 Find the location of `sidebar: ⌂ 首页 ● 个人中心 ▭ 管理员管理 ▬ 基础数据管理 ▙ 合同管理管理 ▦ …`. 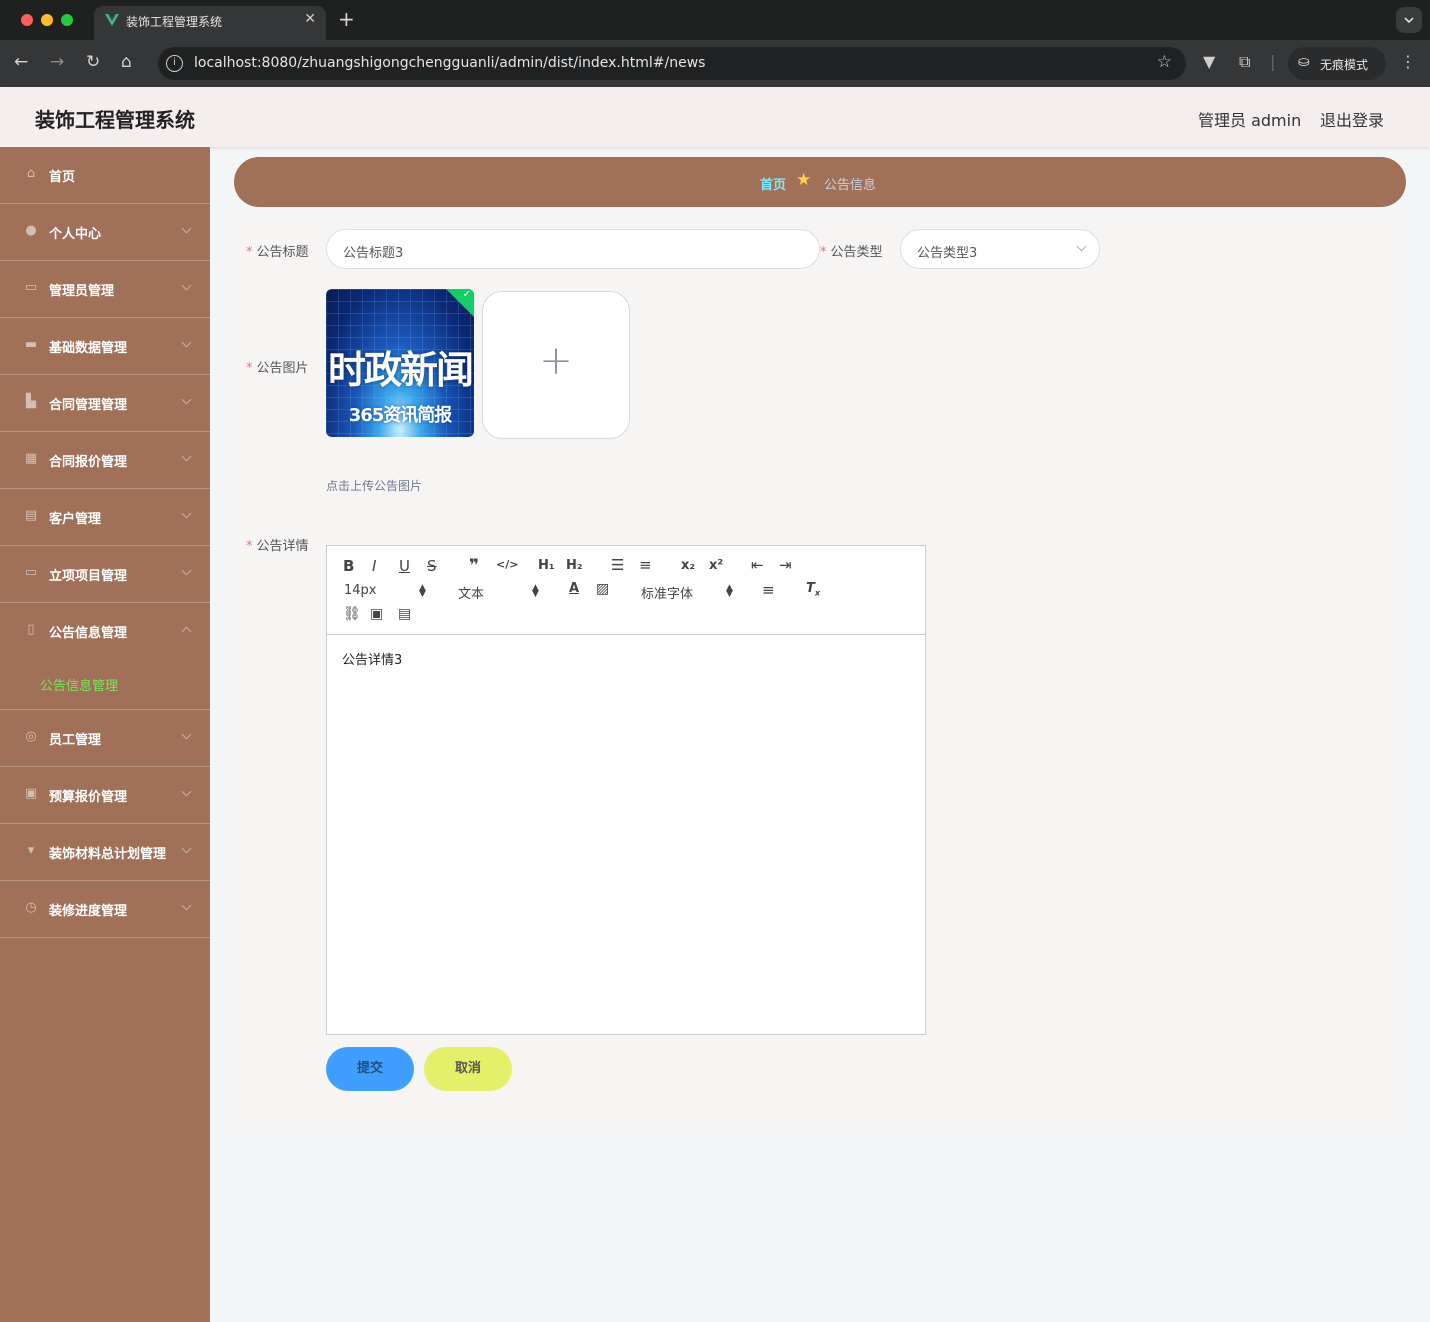

sidebar: ⌂ 首页 ● 个人中心 ▭ 管理员管理 ▬ 基础数据管理 ▙ 合同管理管理 ▦ … is located at coordinates (105, 734).